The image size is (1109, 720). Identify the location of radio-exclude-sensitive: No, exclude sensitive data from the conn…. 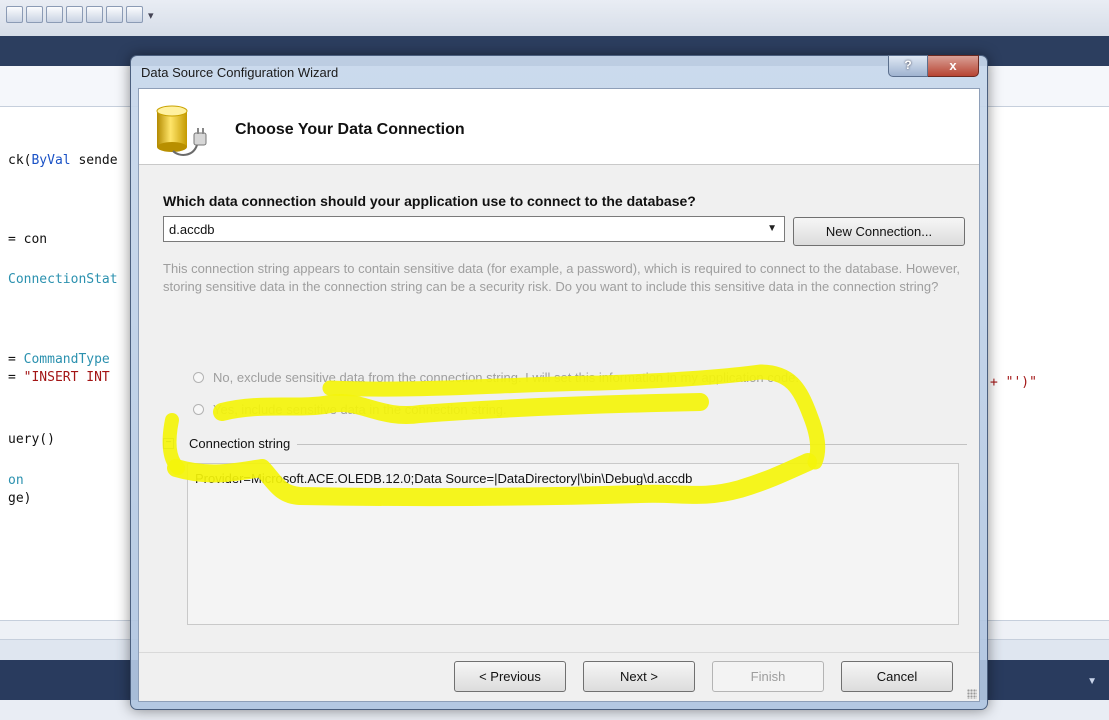
(496, 377).